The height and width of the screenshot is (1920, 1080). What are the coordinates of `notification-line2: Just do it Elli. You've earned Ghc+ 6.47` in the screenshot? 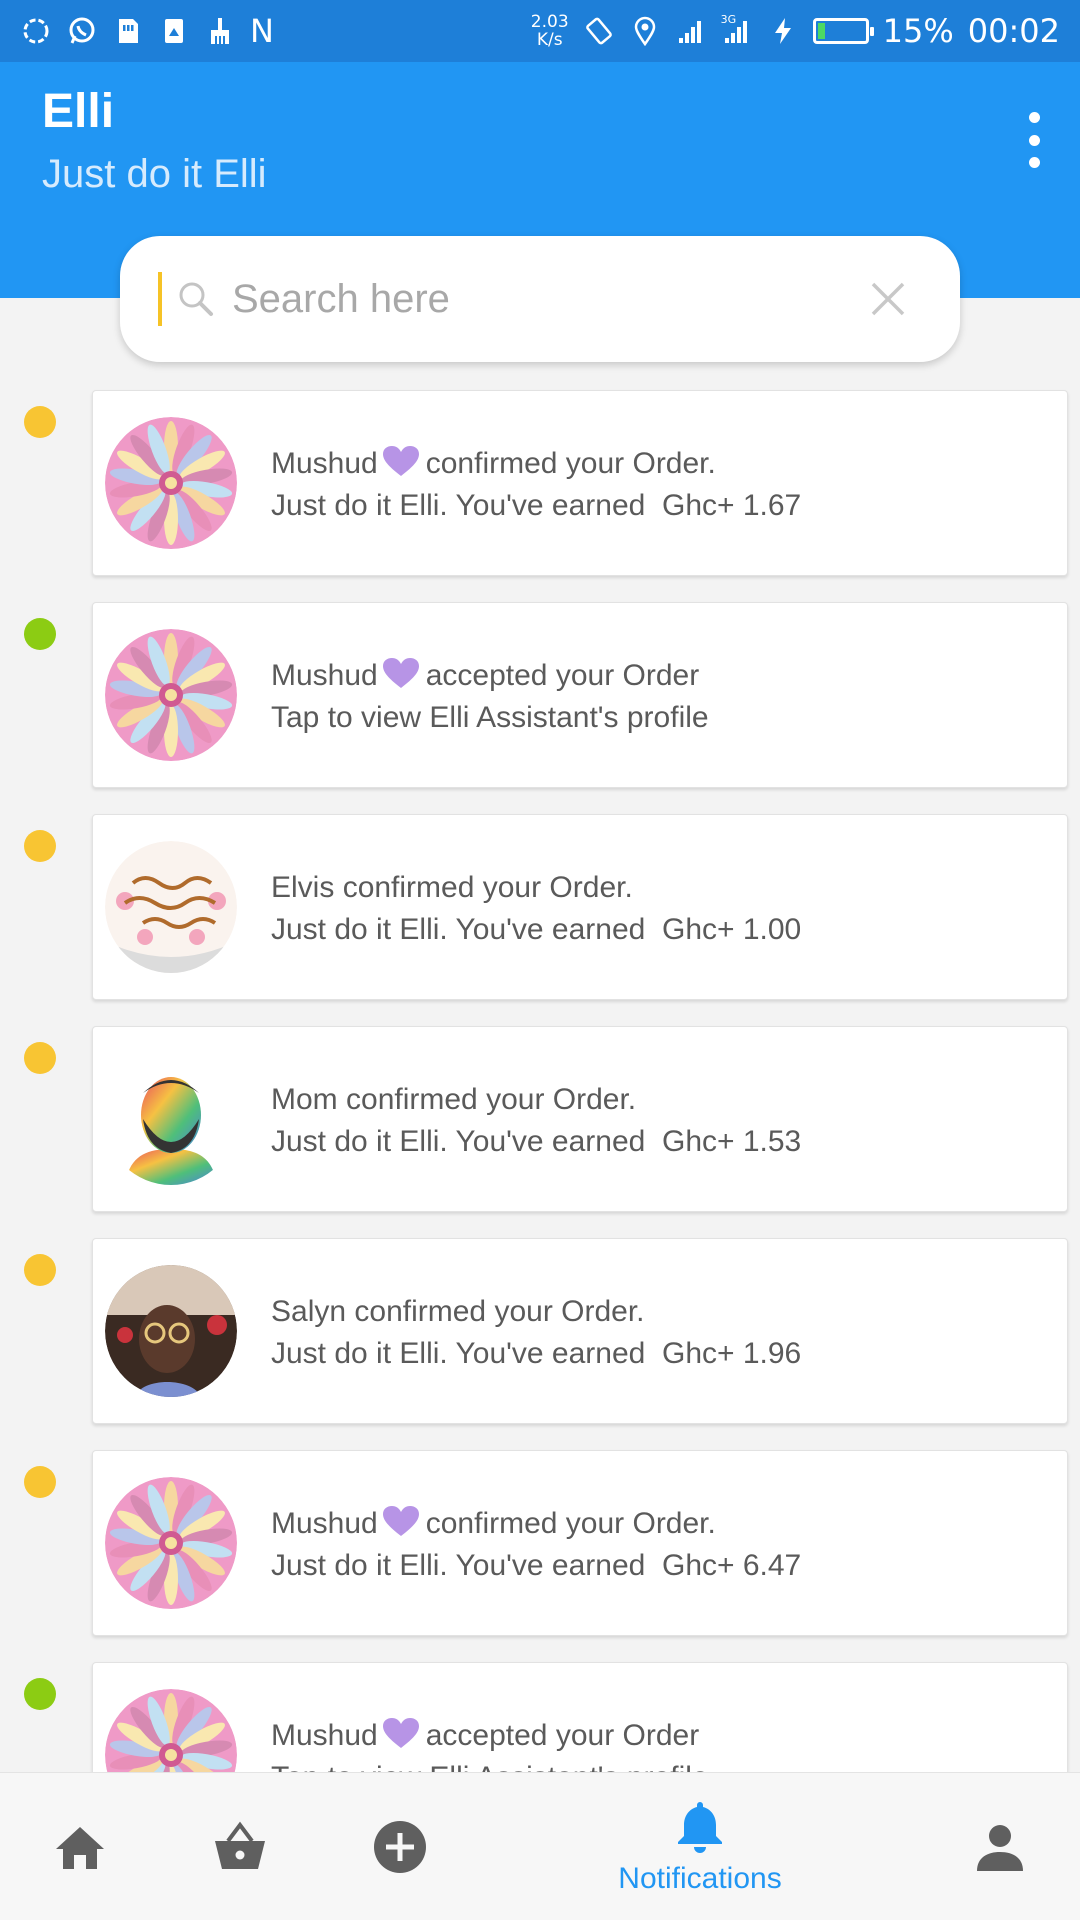 It's located at (536, 1565).